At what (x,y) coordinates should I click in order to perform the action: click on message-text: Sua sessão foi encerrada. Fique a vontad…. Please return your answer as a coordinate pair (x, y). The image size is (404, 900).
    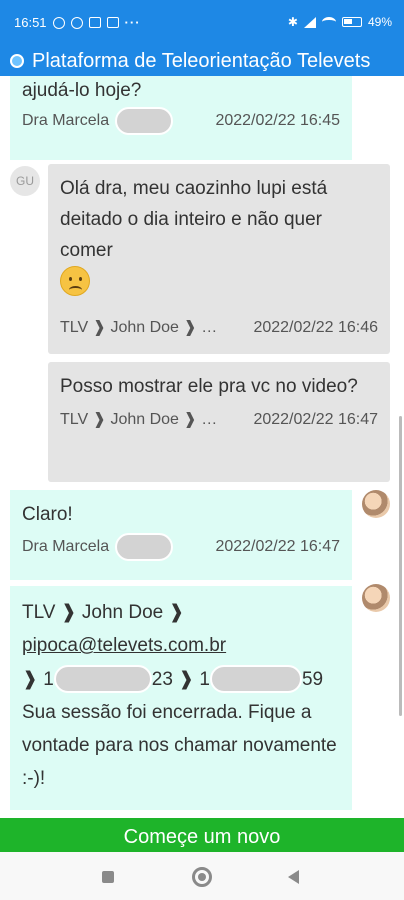
    Looking at the image, I should click on (179, 745).